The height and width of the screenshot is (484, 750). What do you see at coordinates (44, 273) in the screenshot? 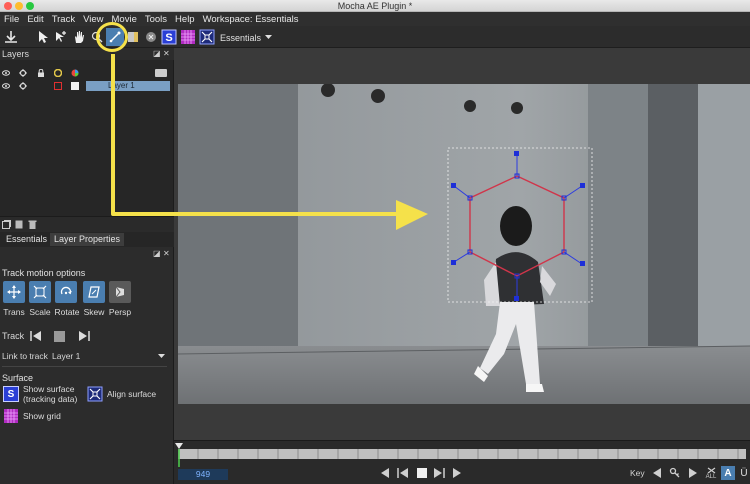
I see `track-motion-label: Track motion options` at bounding box center [44, 273].